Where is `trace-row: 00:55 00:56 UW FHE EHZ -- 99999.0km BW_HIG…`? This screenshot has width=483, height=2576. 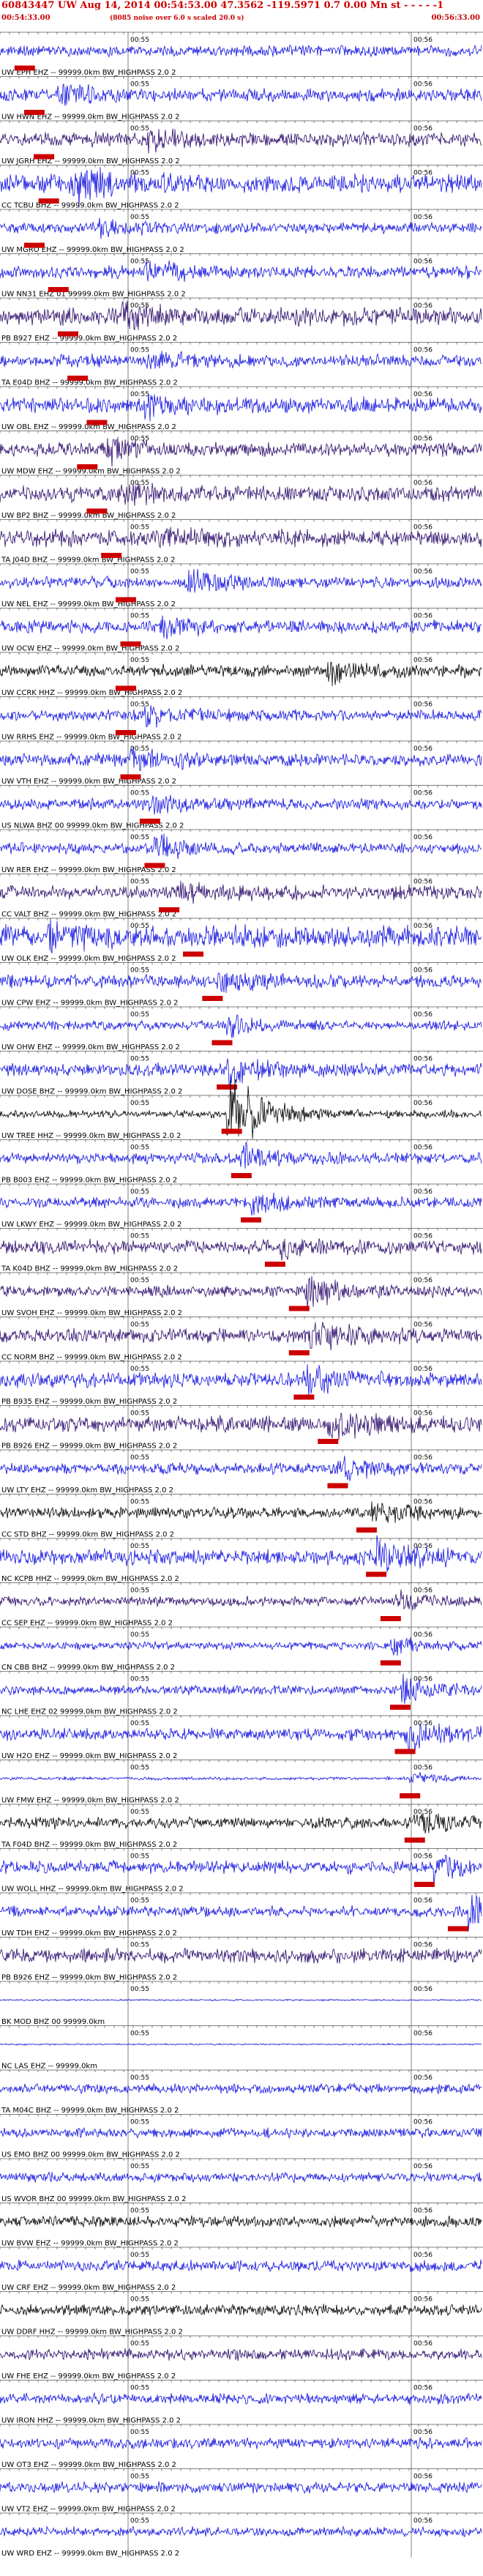 trace-row: 00:55 00:56 UW FHE EHZ -- 99999.0km BW_HIG… is located at coordinates (241, 2357).